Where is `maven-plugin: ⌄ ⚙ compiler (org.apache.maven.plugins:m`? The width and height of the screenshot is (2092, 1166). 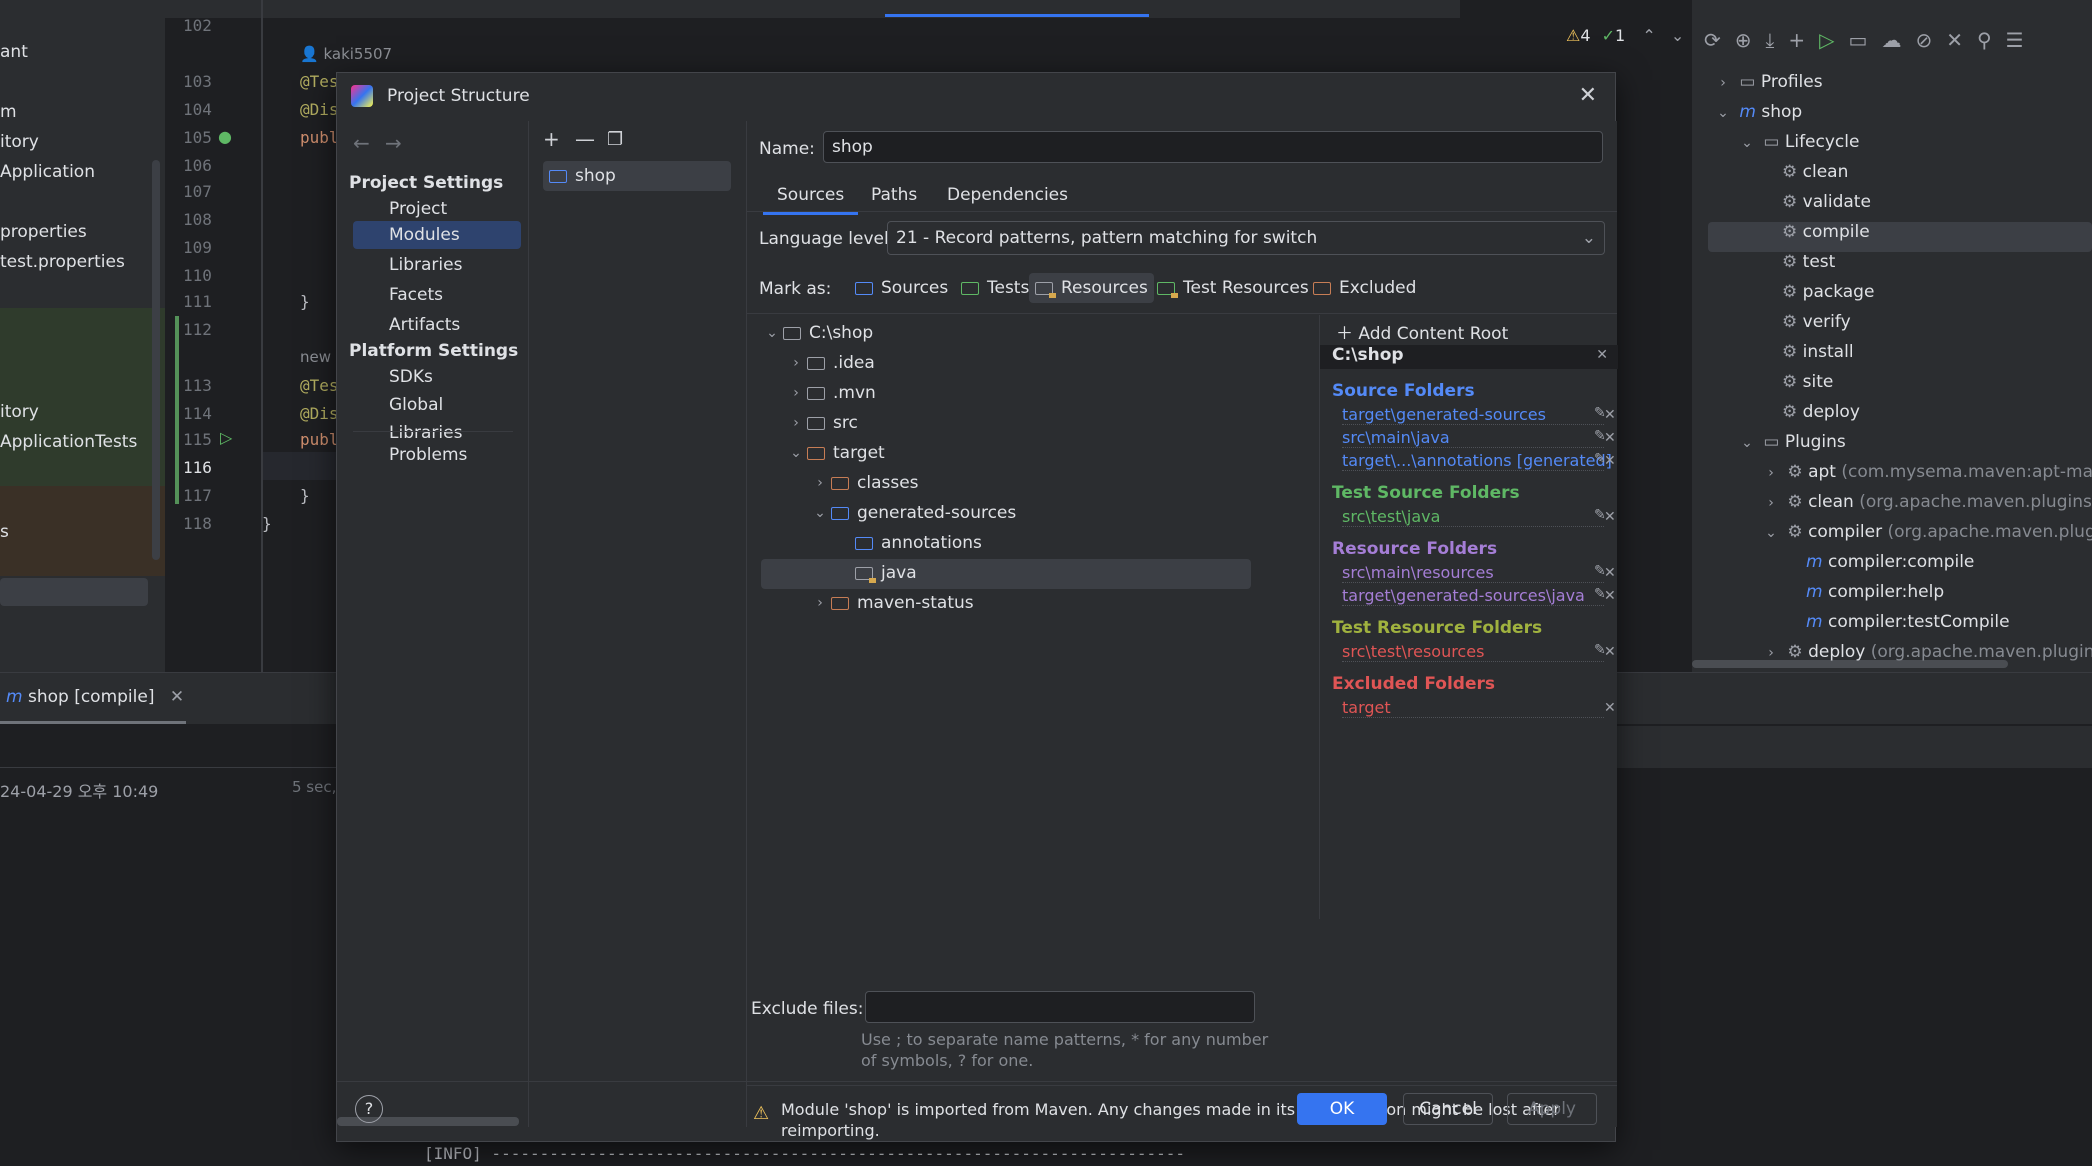 maven-plugin: ⌄ ⚙ compiler (org.apache.maven.plugins:m is located at coordinates (1926, 532).